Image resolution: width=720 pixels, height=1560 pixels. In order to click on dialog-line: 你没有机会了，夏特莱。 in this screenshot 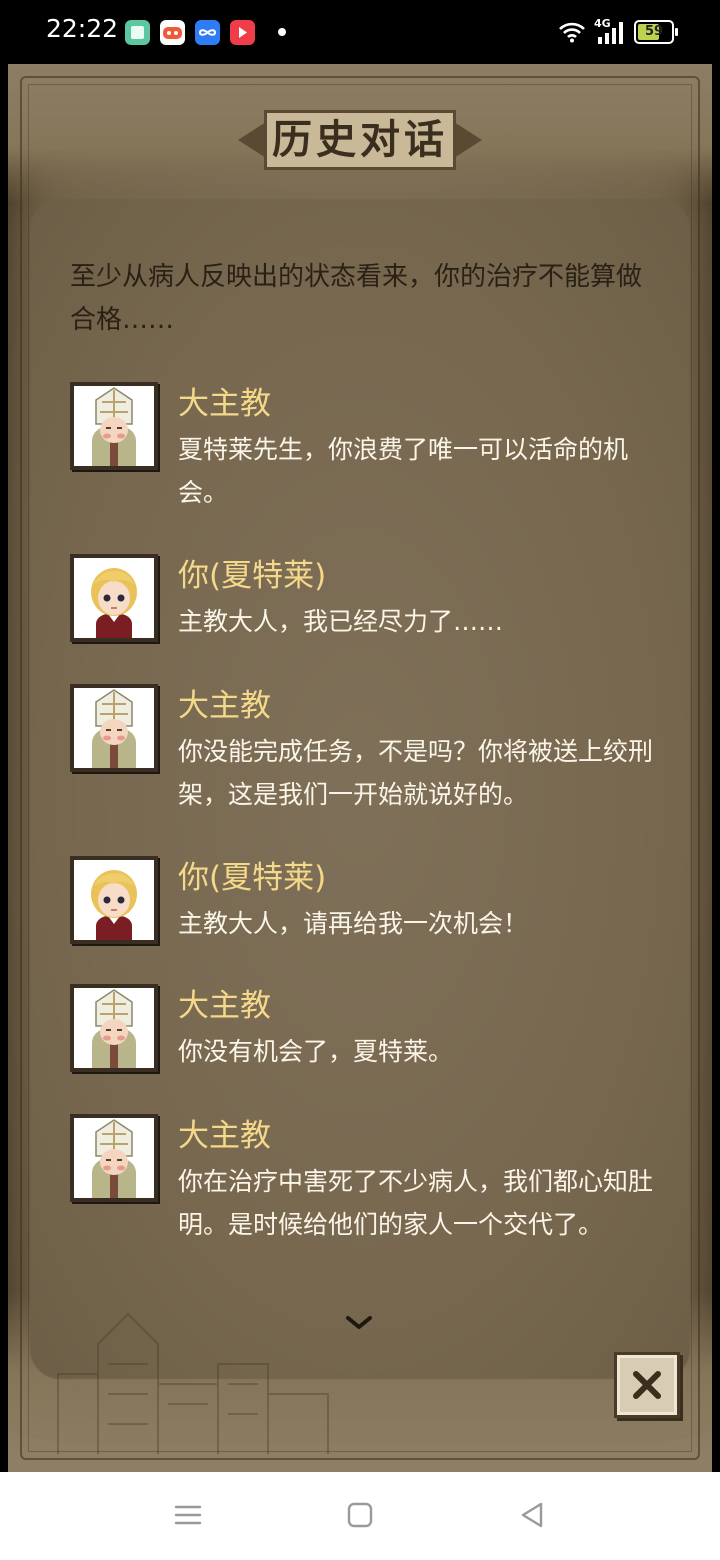, I will do `click(316, 1051)`.